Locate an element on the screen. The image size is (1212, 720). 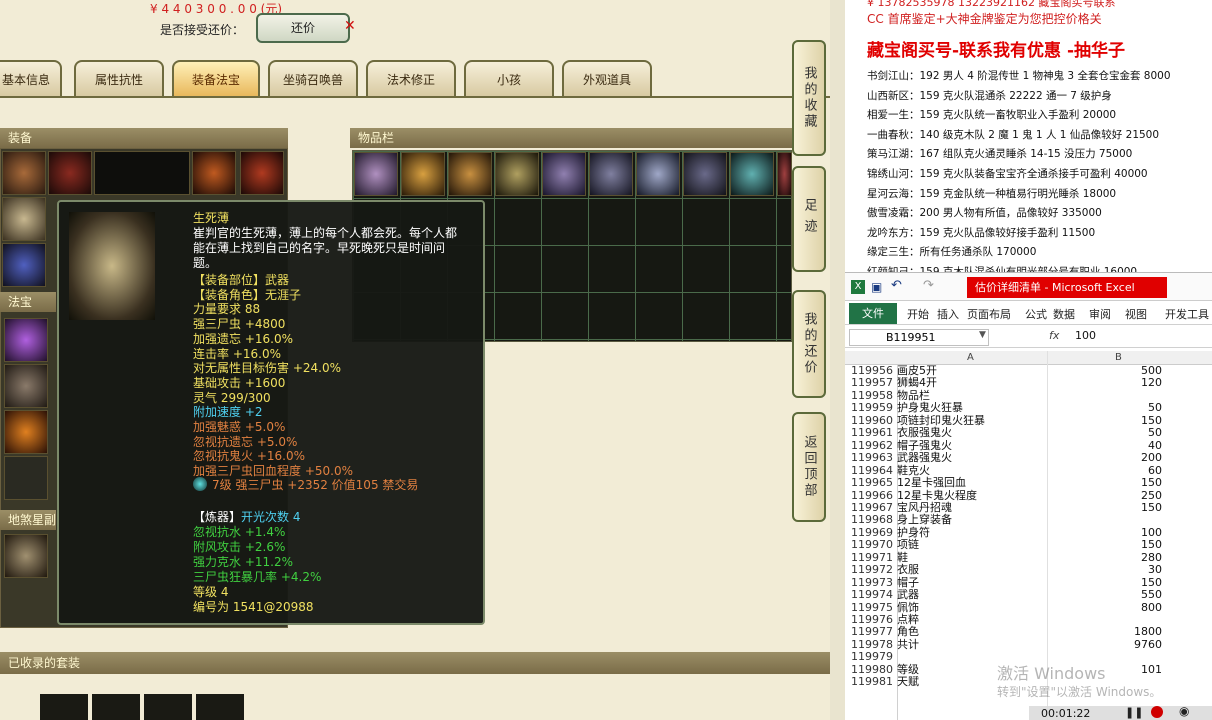
row-number: 119970 is located at coordinates (874, 544).